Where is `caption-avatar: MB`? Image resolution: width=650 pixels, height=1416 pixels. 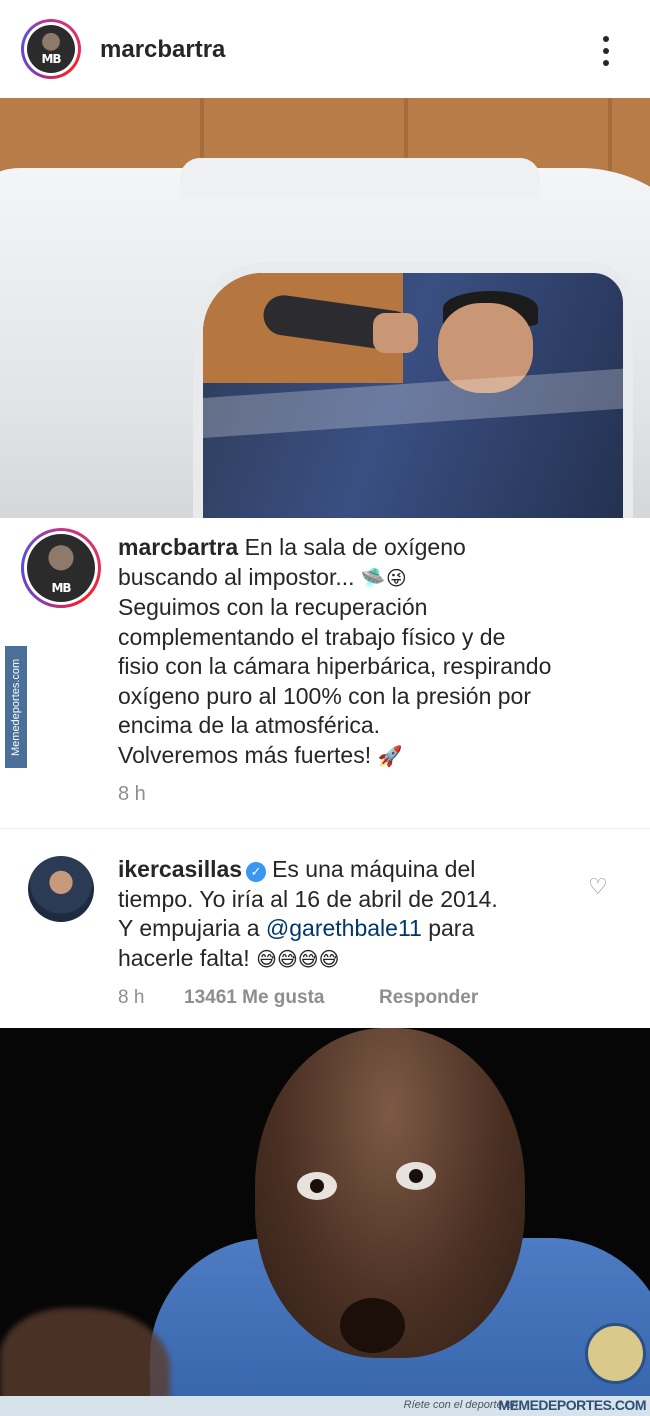
caption-avatar: MB is located at coordinates (61, 568).